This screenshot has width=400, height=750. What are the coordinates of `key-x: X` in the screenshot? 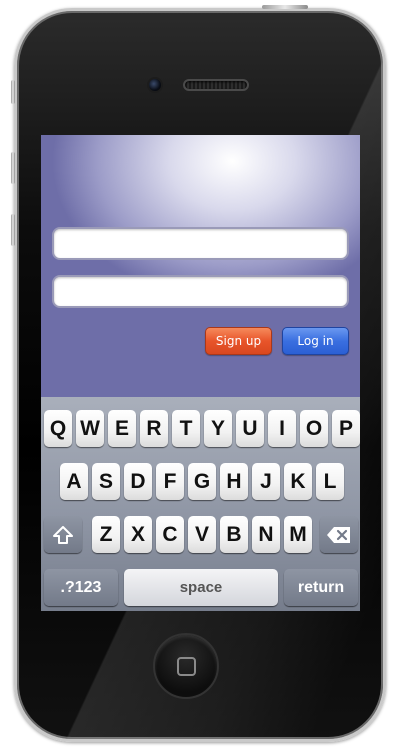 It's located at (138, 534).